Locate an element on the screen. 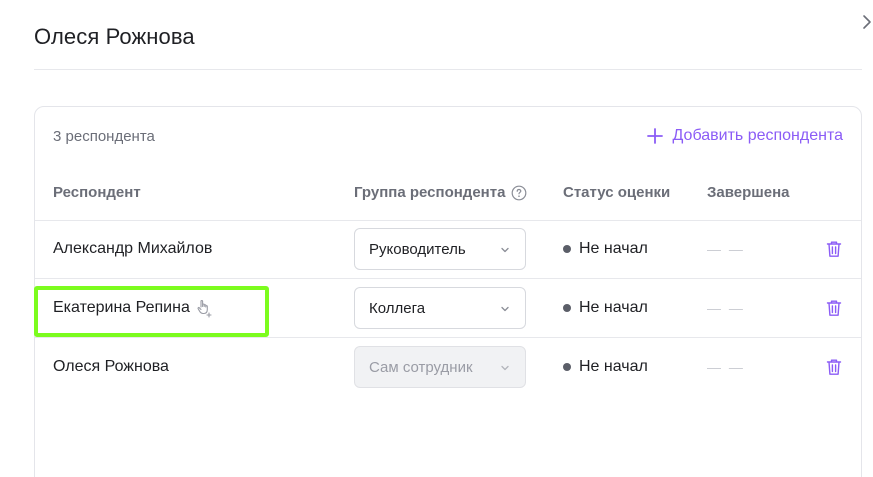 This screenshot has height=477, width=873. column-header-group: Группа респондента is located at coordinates (440, 192).